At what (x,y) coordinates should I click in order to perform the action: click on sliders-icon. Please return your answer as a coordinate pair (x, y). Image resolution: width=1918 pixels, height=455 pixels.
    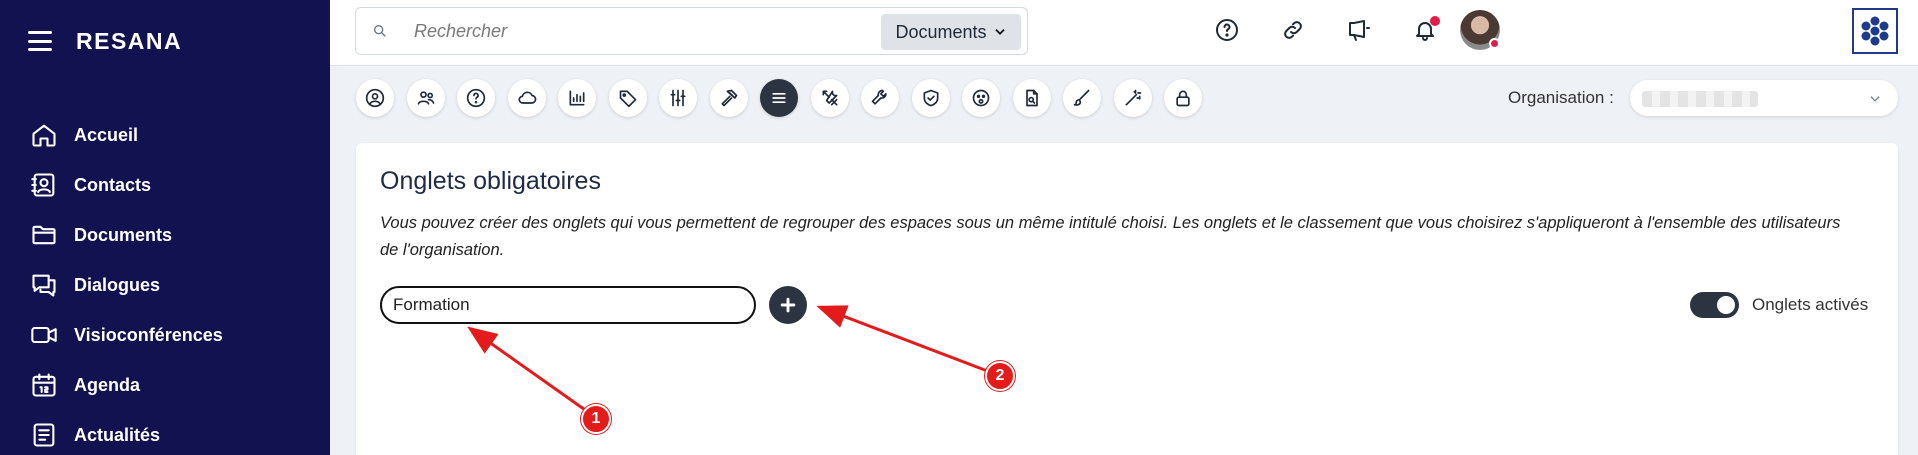
    Looking at the image, I should click on (678, 98).